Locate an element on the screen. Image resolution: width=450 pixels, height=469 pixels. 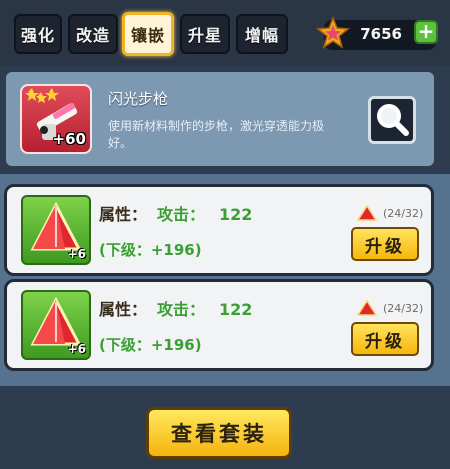
currency-amount: 7656 is located at coordinates (381, 34).